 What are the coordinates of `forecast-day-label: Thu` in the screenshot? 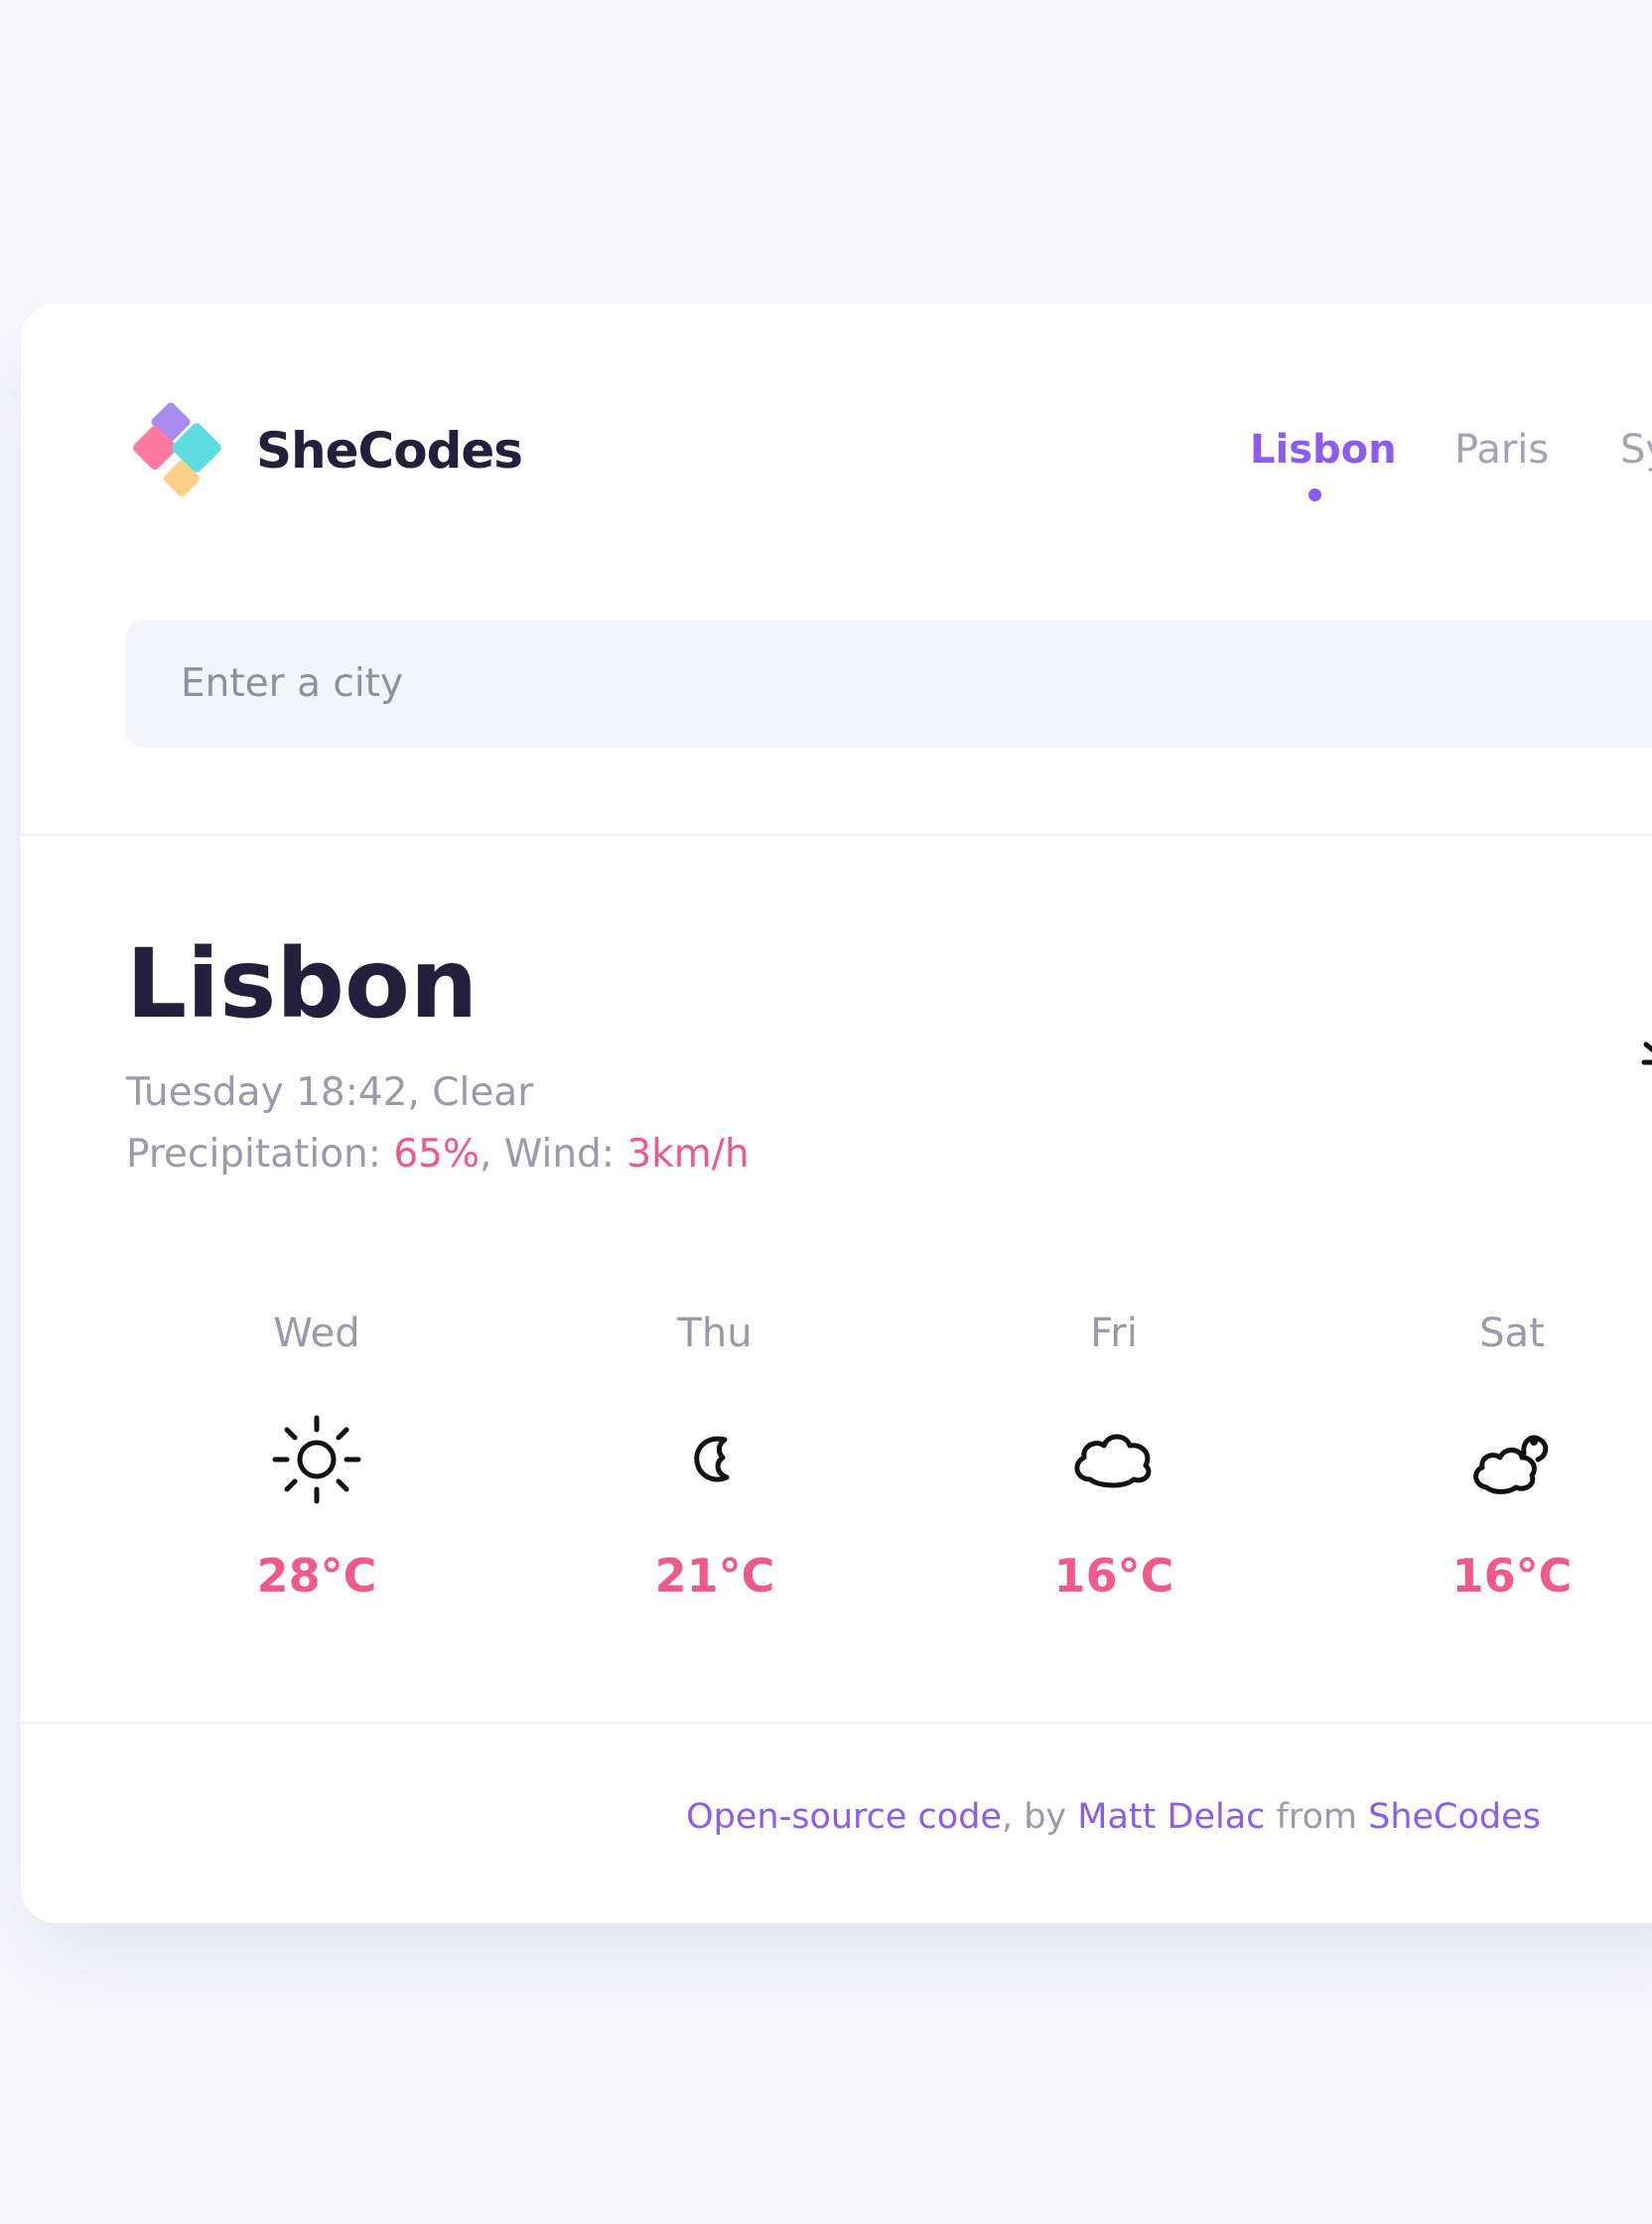 It's located at (715, 1333).